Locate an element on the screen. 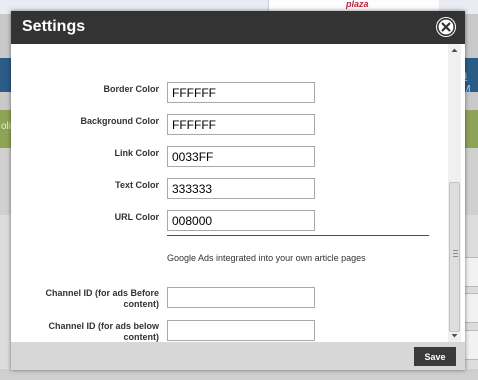  dialog-header: Settings is located at coordinates (238, 27).